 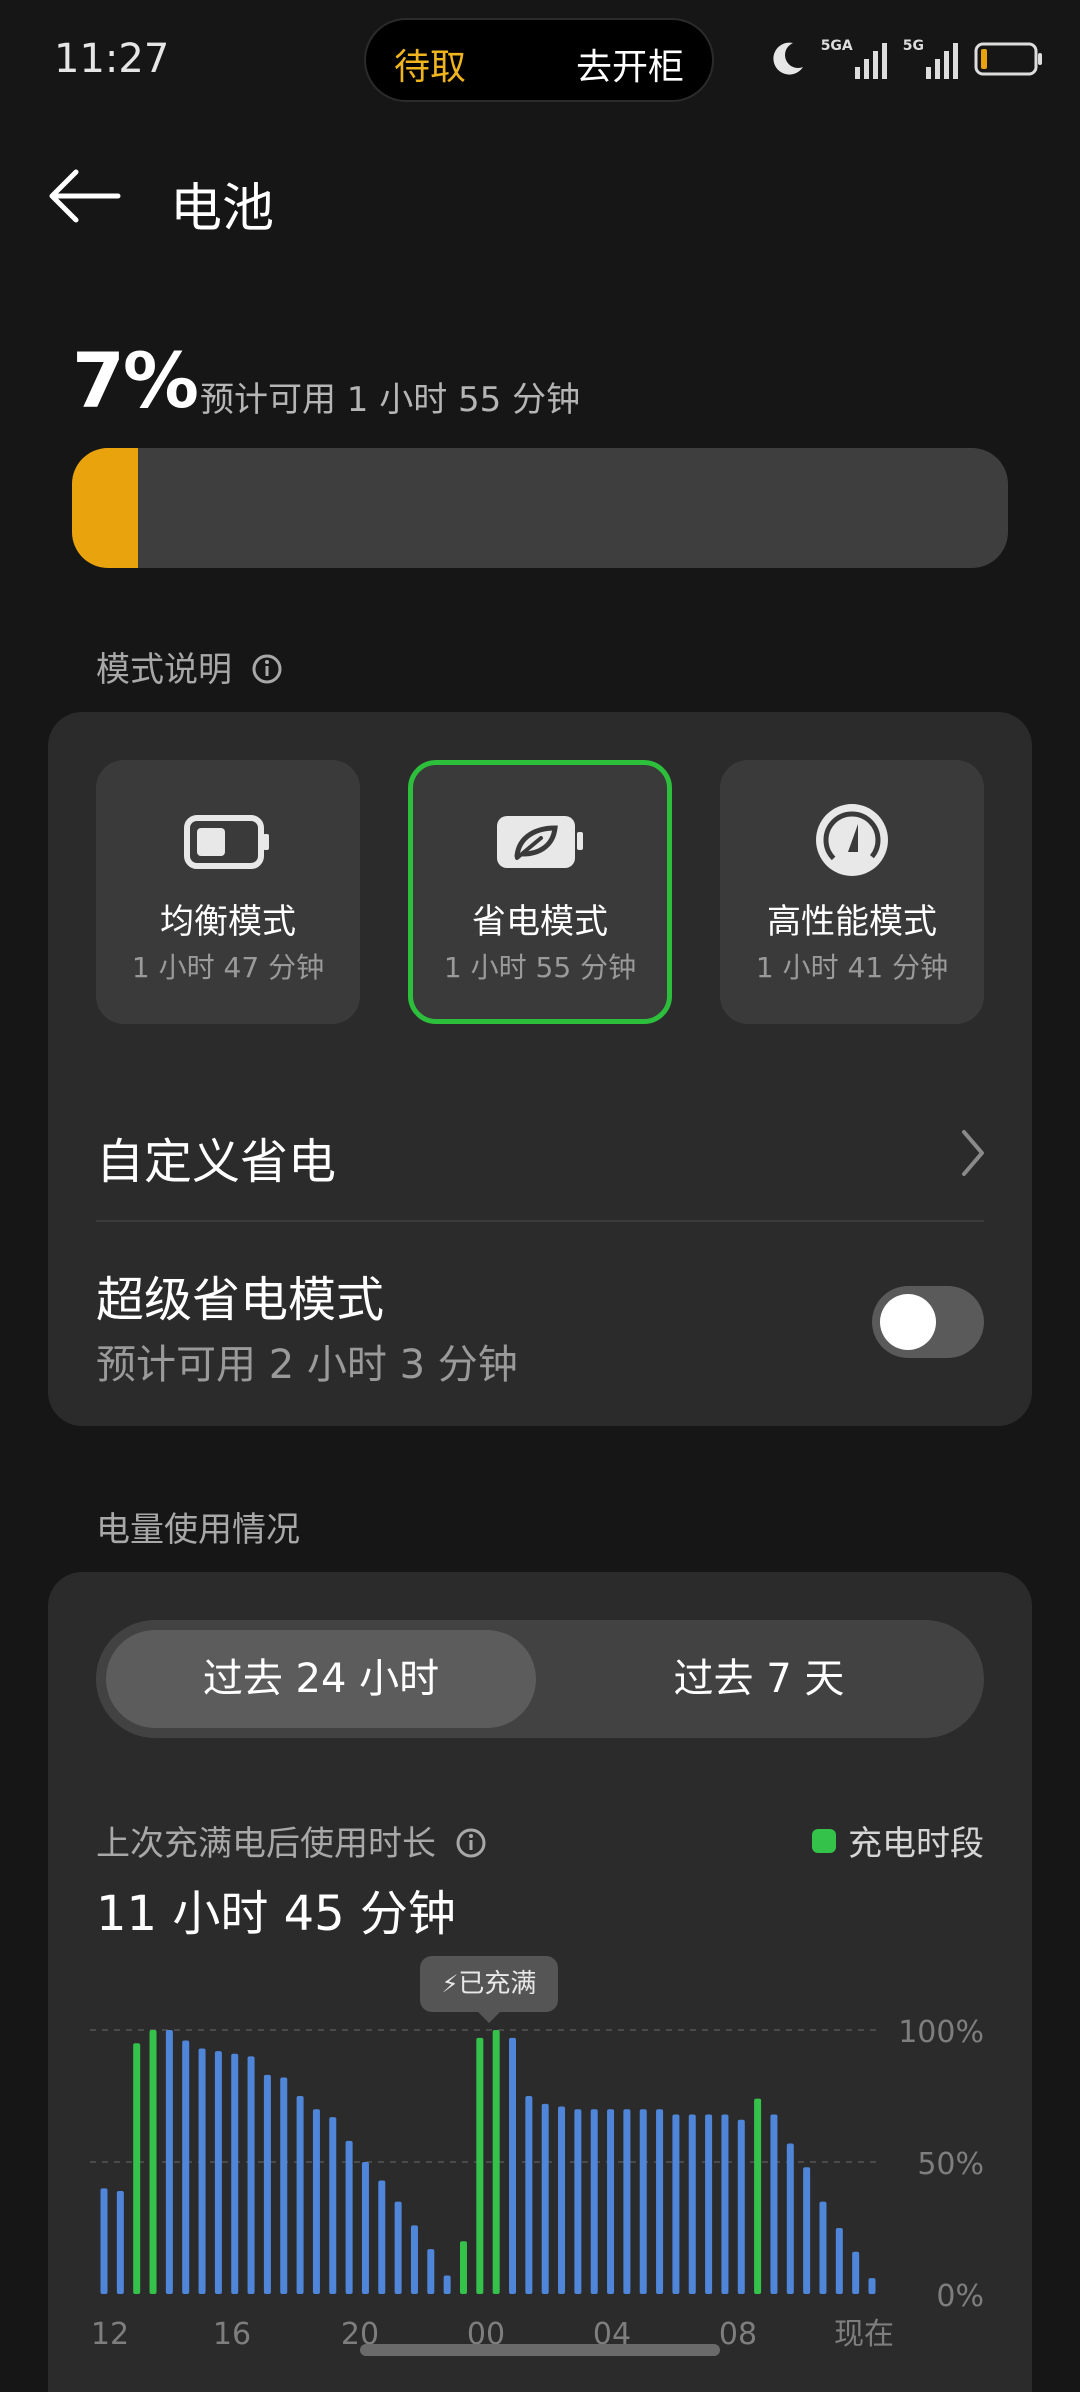 I want to click on y-tick-label: 100%, so click(x=941, y=2032).